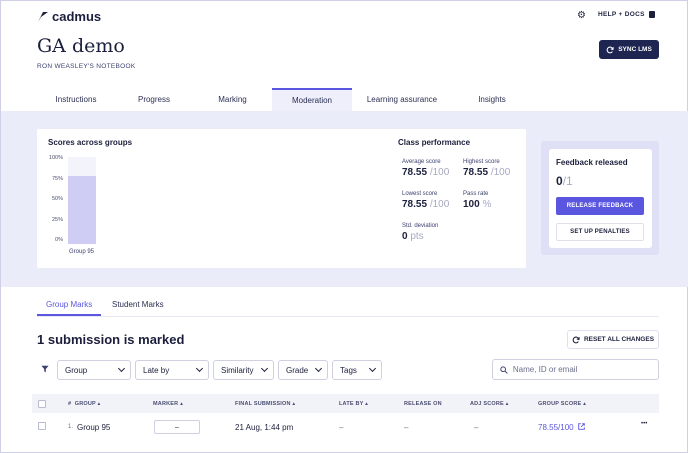  Describe the element at coordinates (57, 179) in the screenshot. I see `y-tick-label: 75%` at that location.